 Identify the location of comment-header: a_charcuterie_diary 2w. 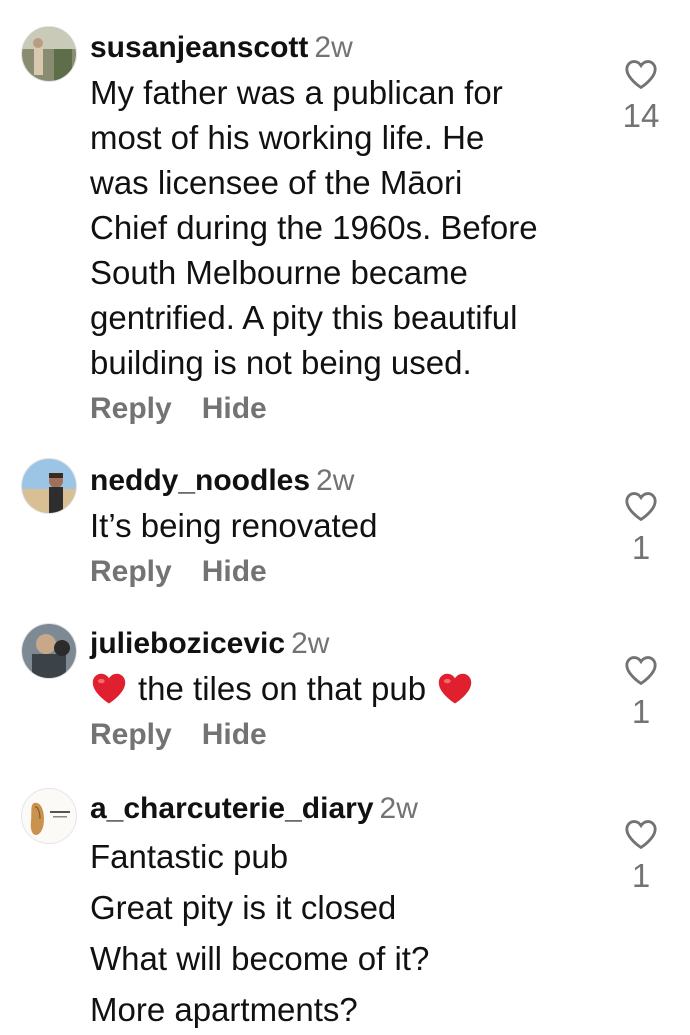
(350, 809).